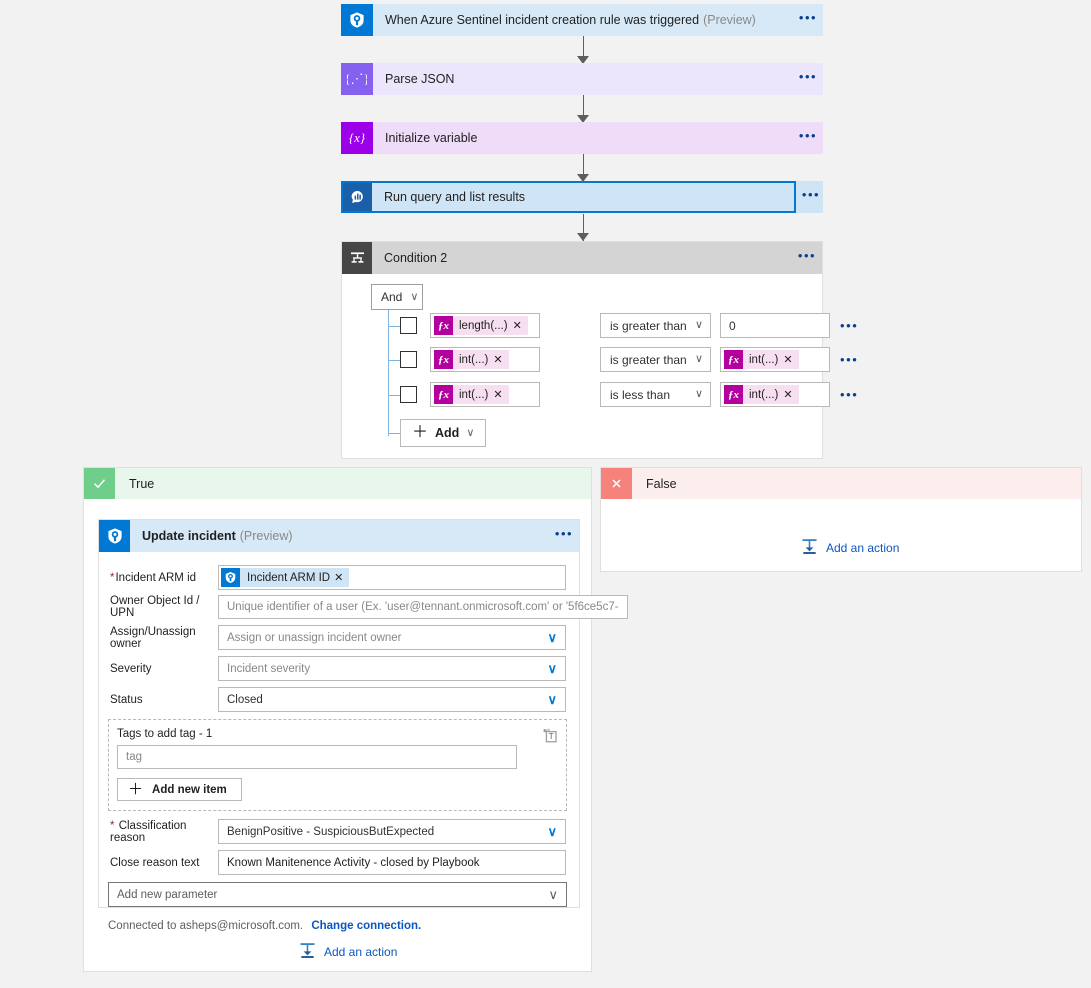 This screenshot has height=988, width=1091. What do you see at coordinates (550, 737) in the screenshot?
I see `delete-icon: T` at bounding box center [550, 737].